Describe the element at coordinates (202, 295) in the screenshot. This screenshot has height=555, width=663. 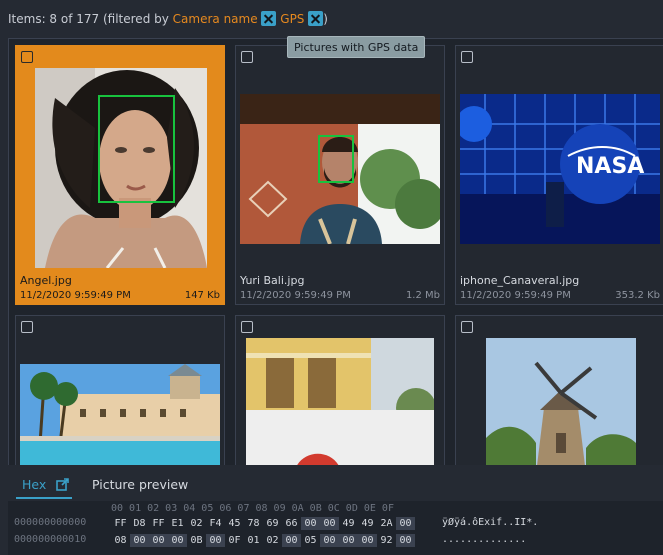
I see `file-size: 147 Kb` at that location.